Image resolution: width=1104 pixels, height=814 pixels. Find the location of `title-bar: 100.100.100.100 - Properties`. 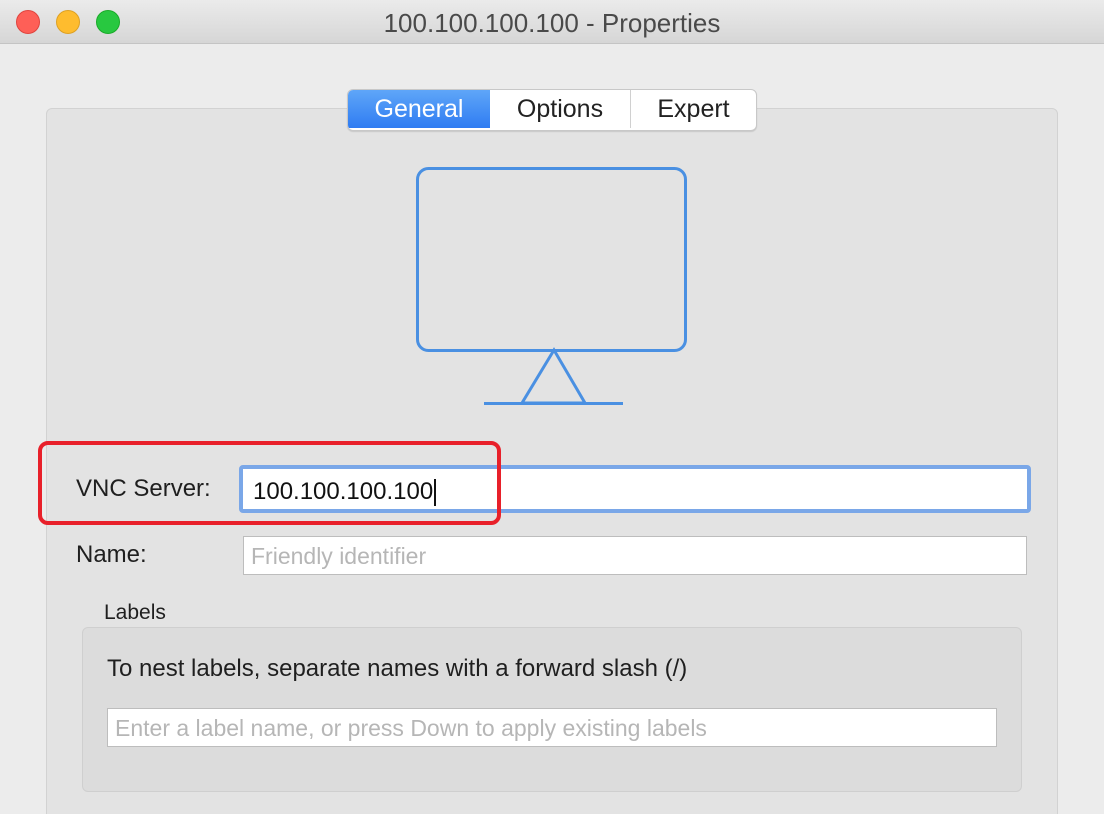

title-bar: 100.100.100.100 - Properties is located at coordinates (552, 22).